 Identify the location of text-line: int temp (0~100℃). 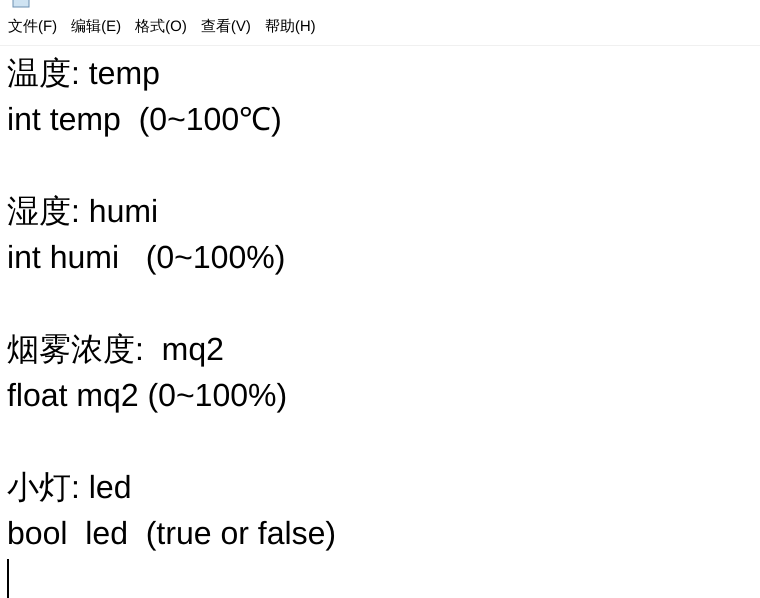
(144, 119).